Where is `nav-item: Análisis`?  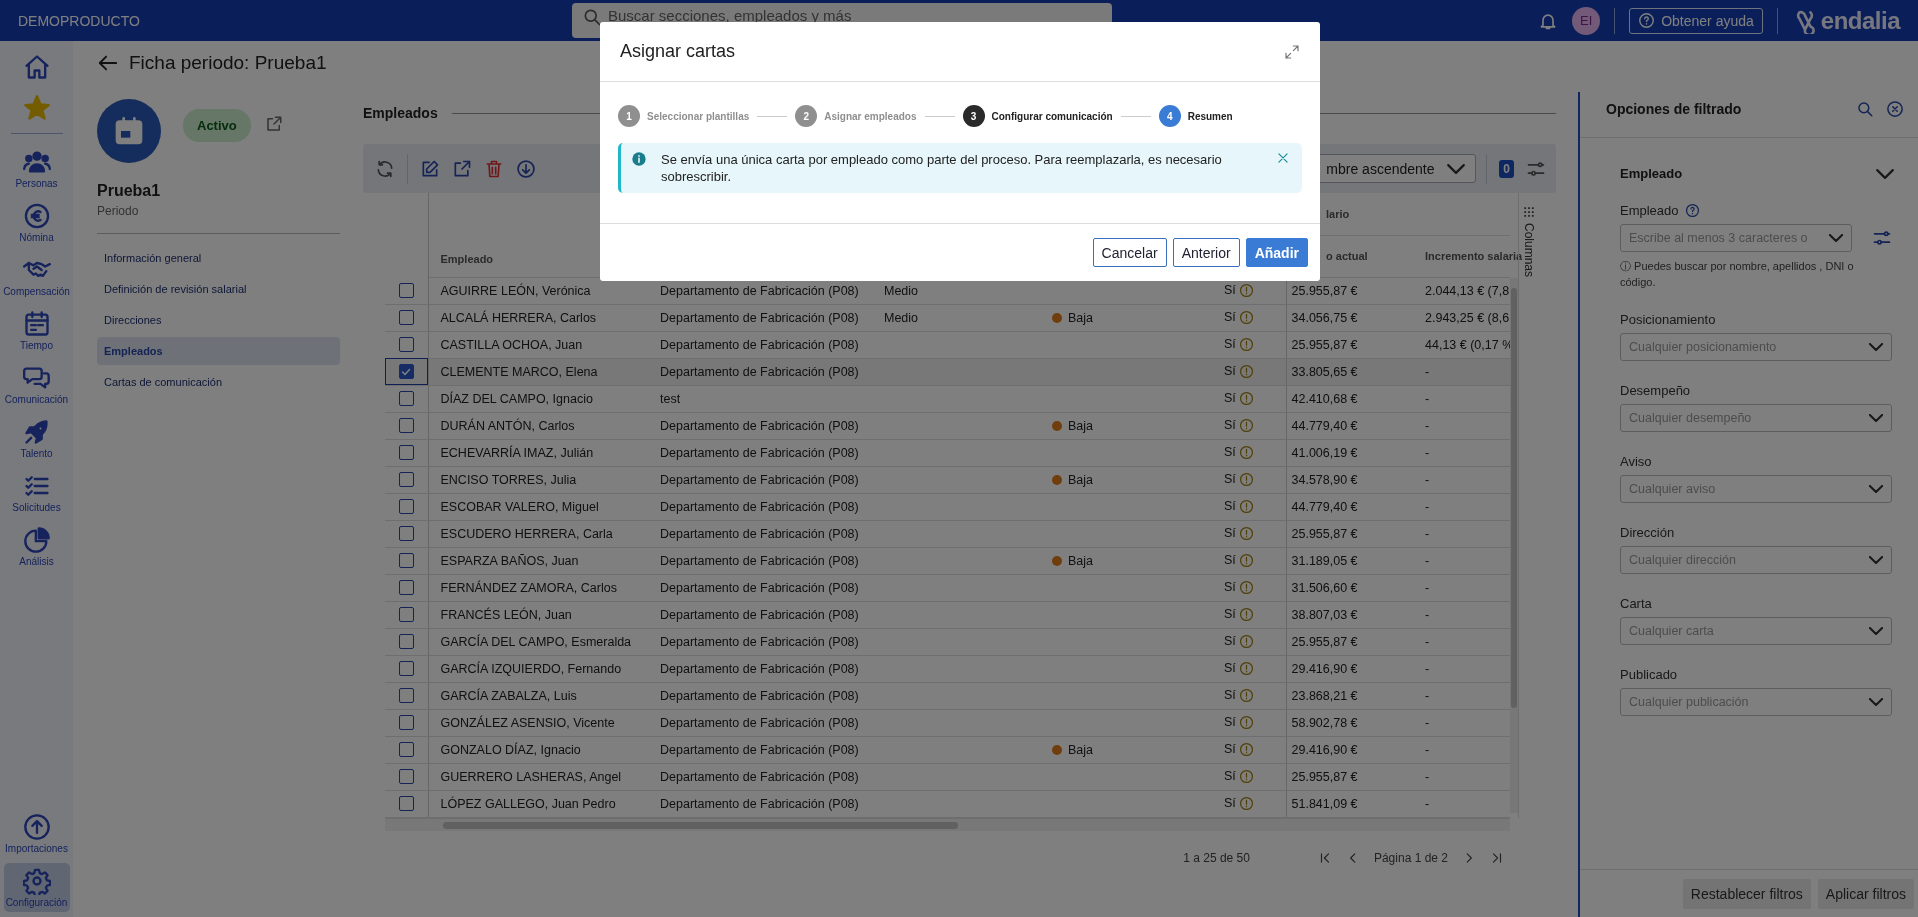
nav-item: Análisis is located at coordinates (36, 546).